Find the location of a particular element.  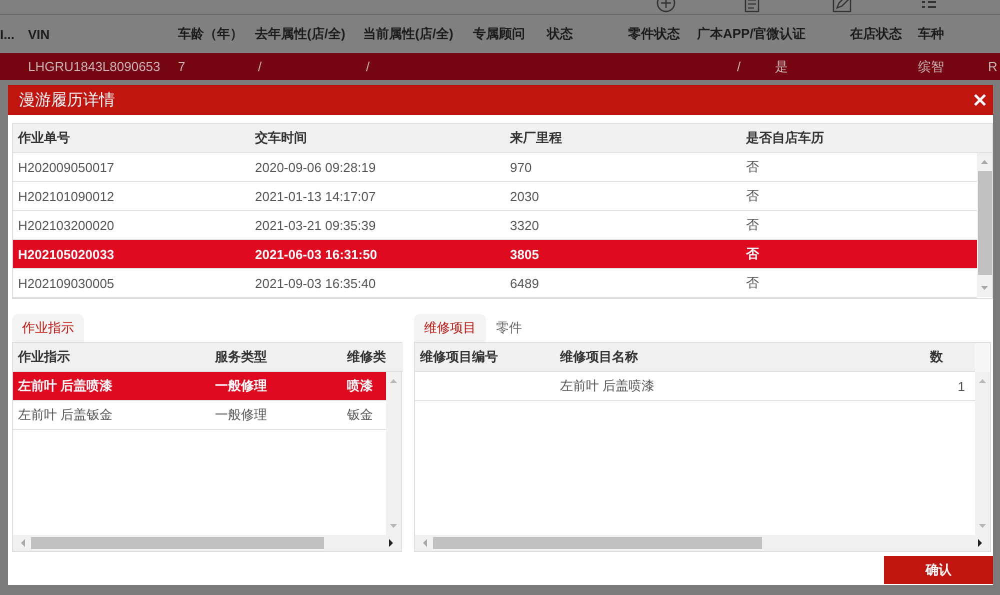

table-cell-text: H202109030005 is located at coordinates (66, 283).